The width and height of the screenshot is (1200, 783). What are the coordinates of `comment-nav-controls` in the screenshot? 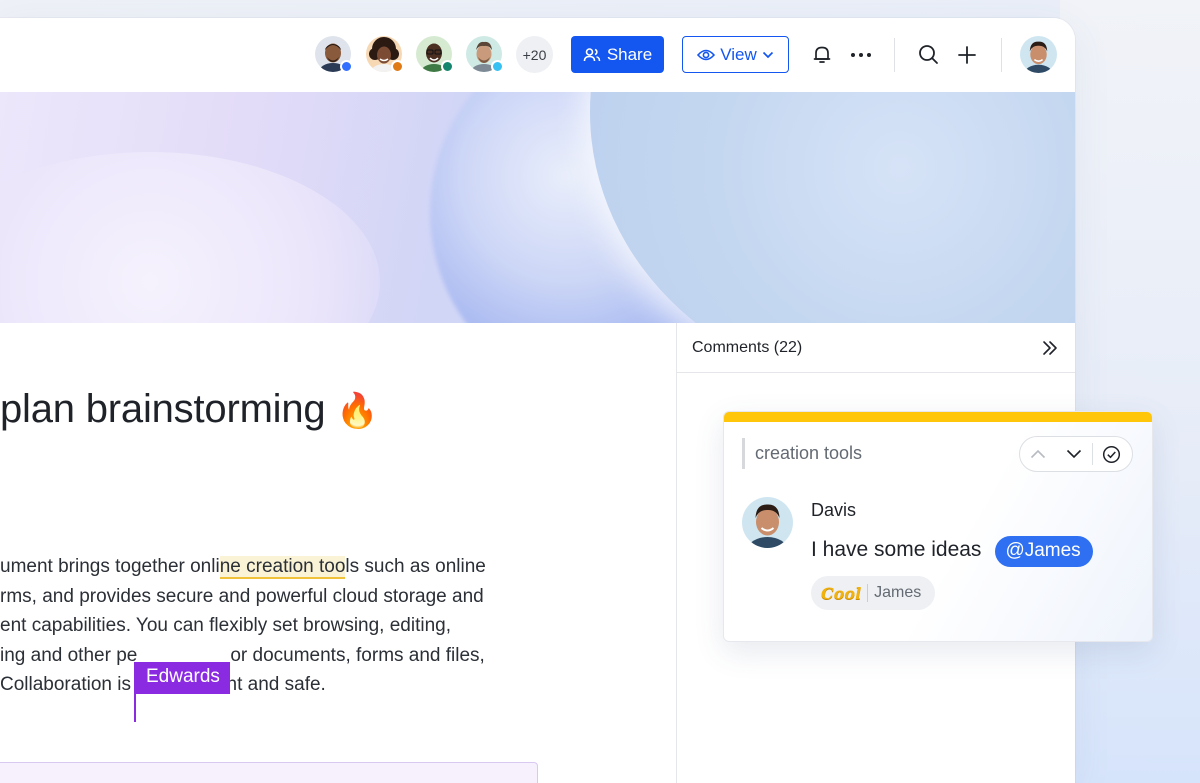 It's located at (1076, 454).